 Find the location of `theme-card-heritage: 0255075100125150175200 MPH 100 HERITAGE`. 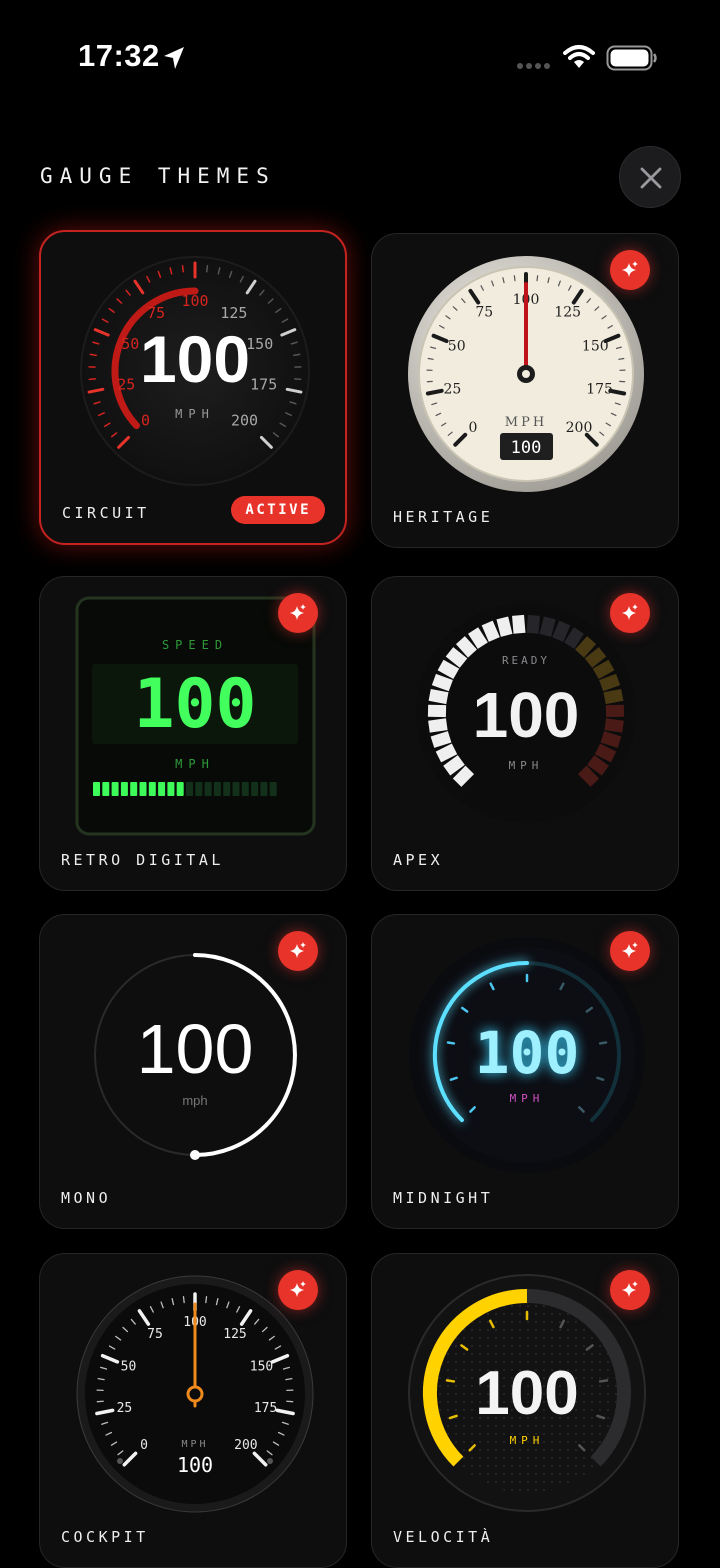

theme-card-heritage: 0255075100125150175200 MPH 100 HERITAGE is located at coordinates (525, 390).